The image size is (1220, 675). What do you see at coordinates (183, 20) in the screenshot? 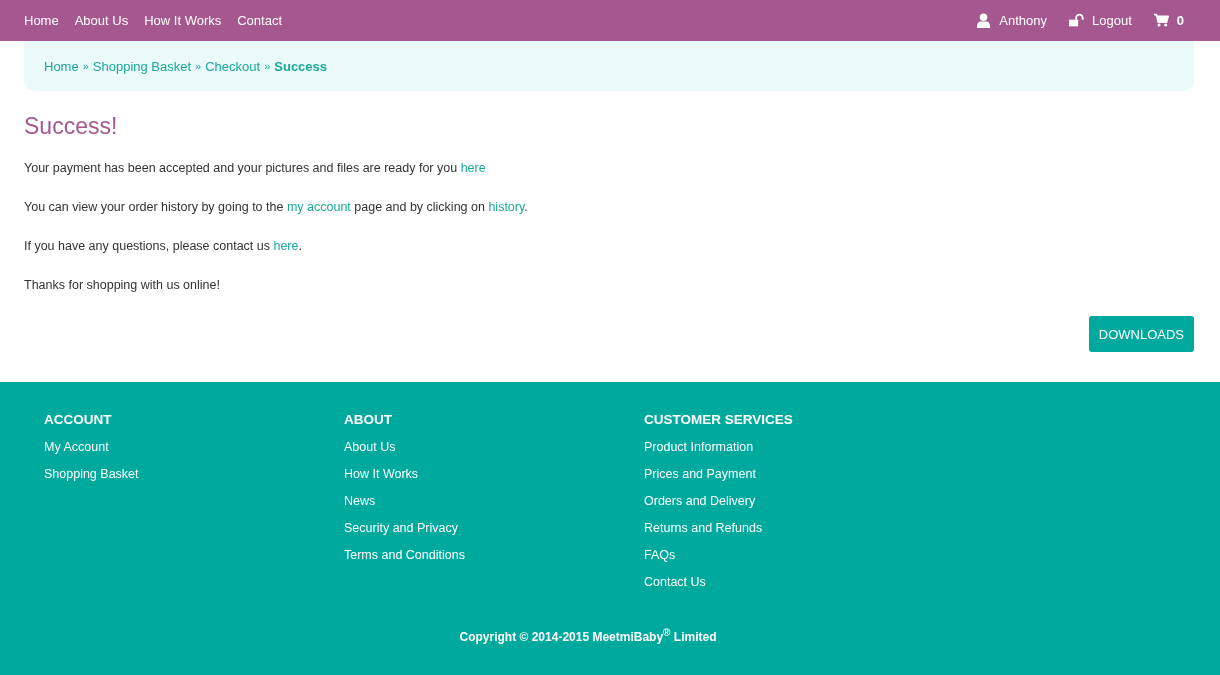
I see `nav-link: How It Works` at bounding box center [183, 20].